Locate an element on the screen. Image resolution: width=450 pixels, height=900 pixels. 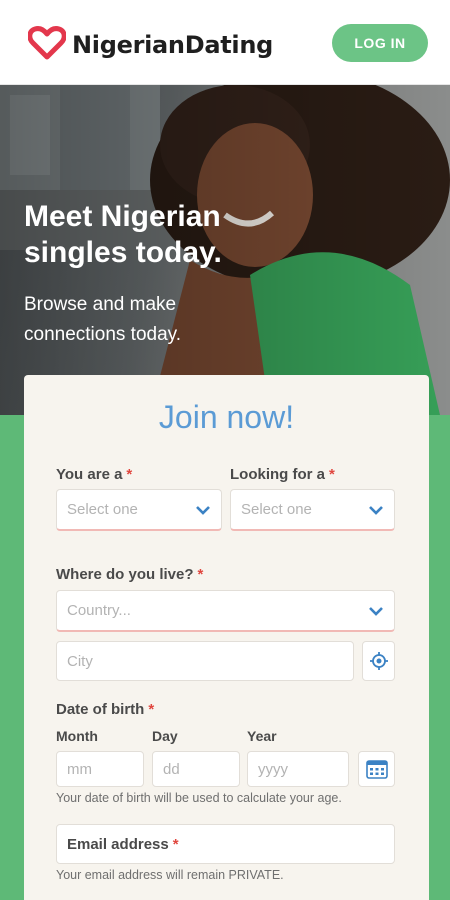
location-target-icon is located at coordinates (378, 661).